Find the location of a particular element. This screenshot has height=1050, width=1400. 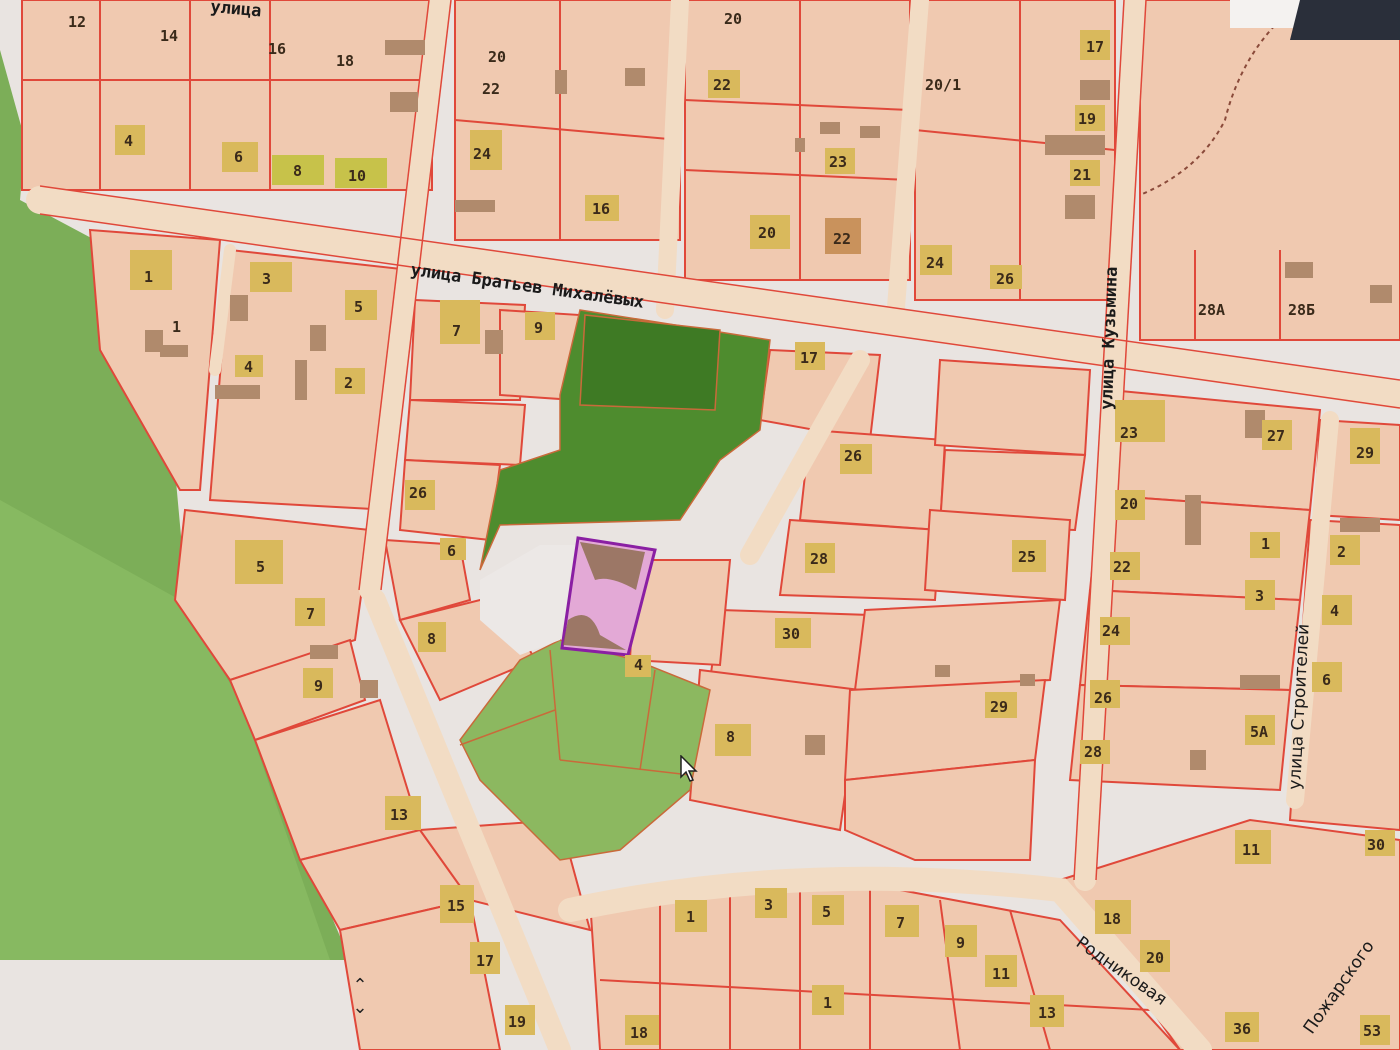

svg-text: 12 is located at coordinates (77, 22).